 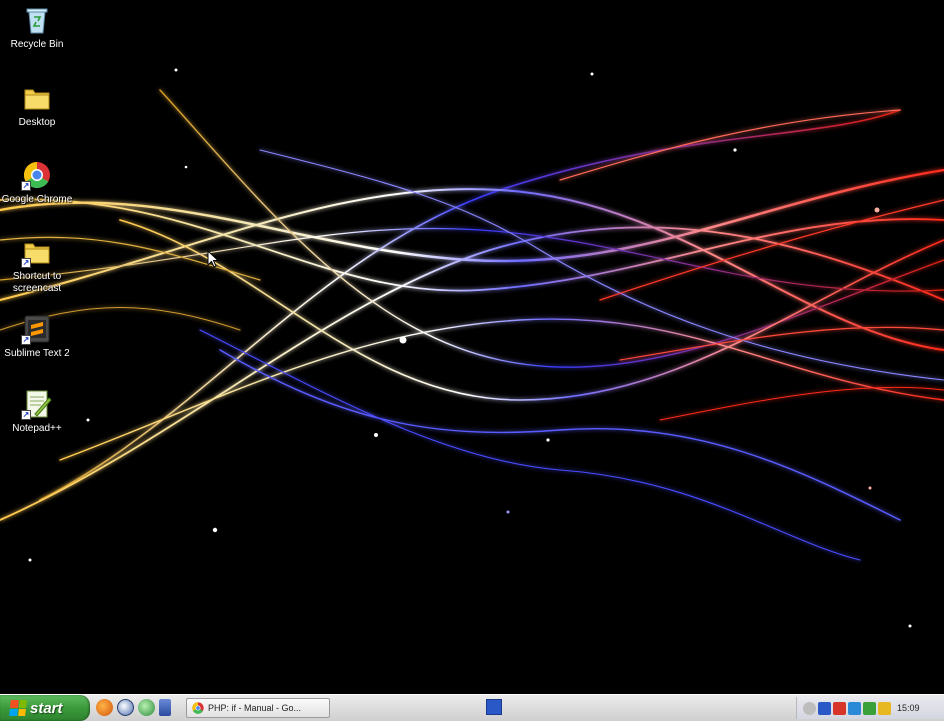 I want to click on desktop-icon-screencast-shortcut: ↗ Shortcut to screencast, so click(x=37, y=265).